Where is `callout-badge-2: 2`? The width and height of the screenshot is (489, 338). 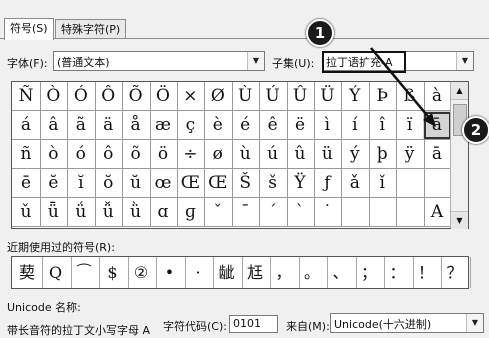
callout-badge-2: 2 is located at coordinates (475, 130).